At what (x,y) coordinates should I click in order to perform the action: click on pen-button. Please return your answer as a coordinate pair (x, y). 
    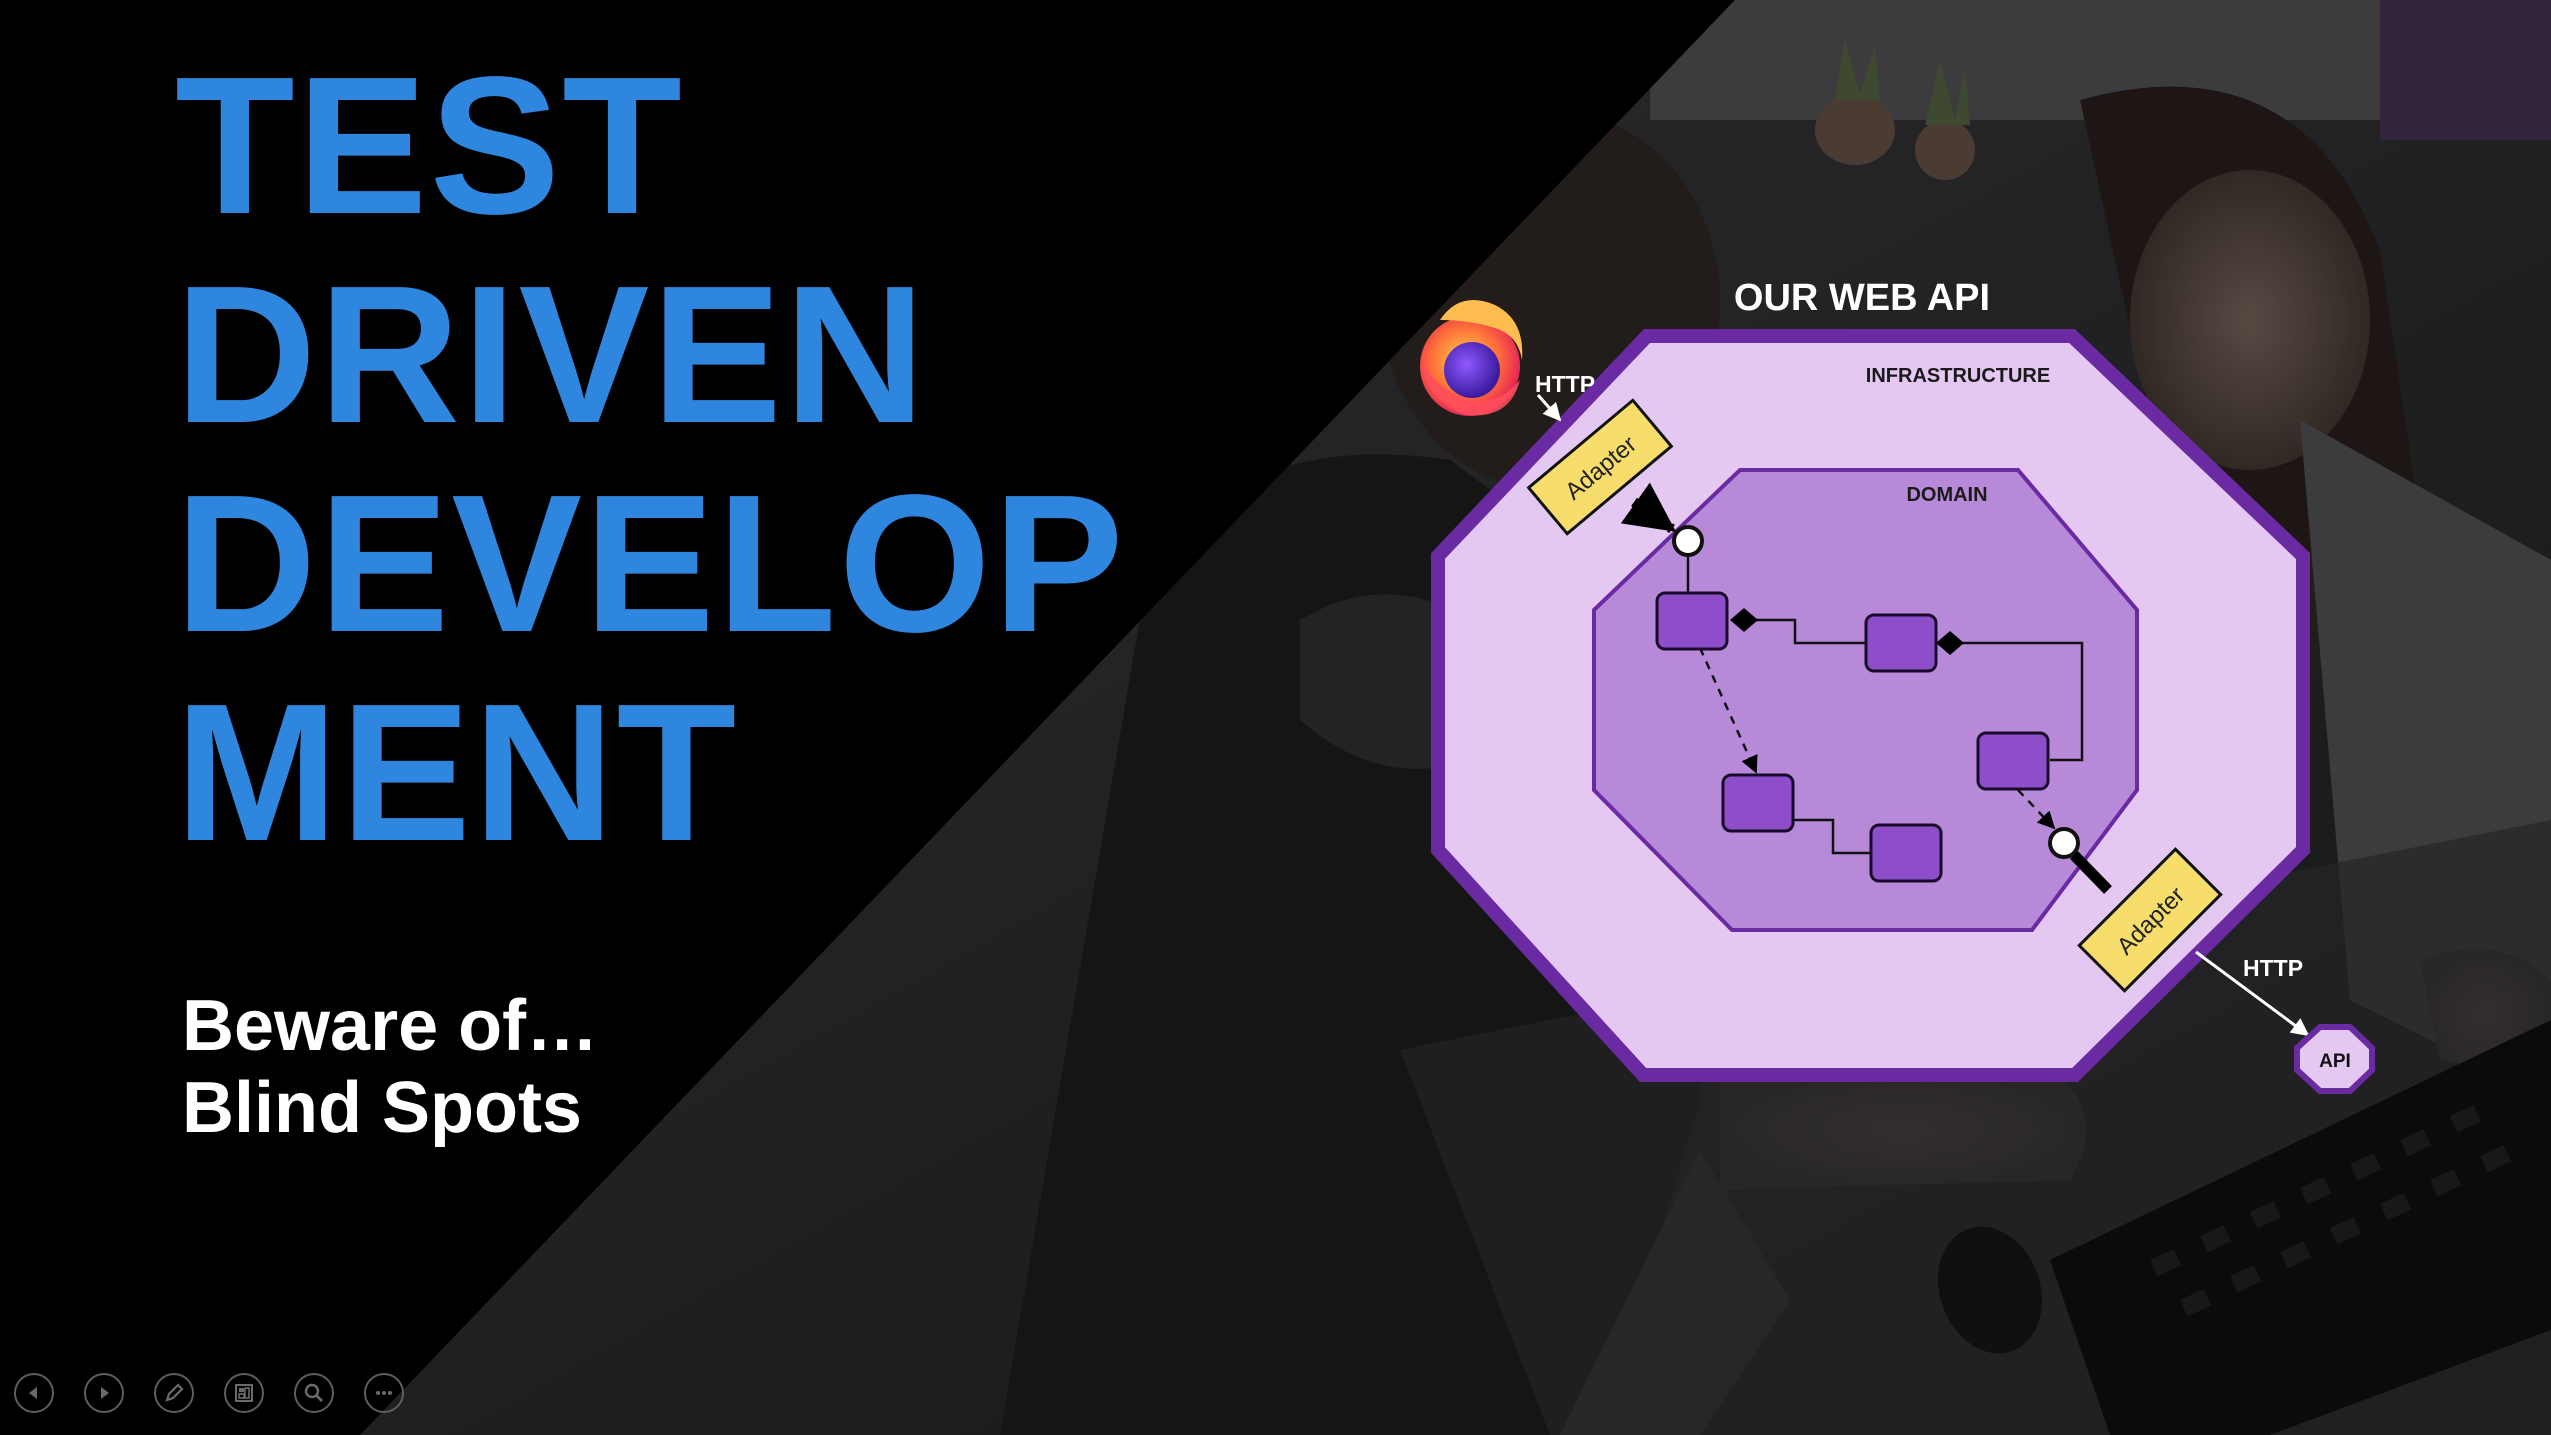
    Looking at the image, I should click on (174, 1393).